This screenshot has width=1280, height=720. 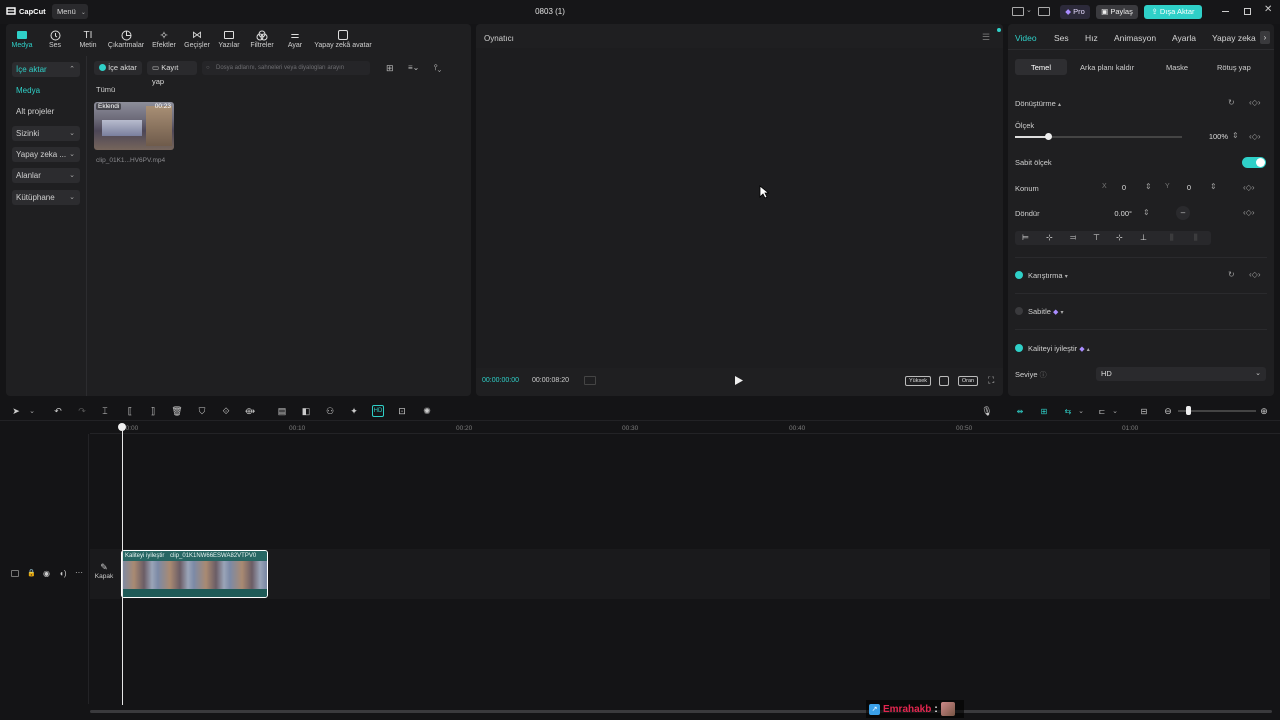 I want to click on layout-icon, so click(x=1018, y=11).